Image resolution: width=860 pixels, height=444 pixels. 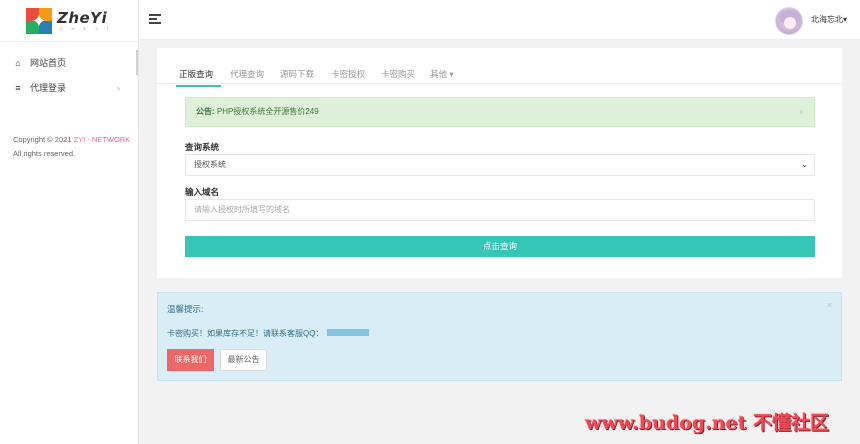 I want to click on copyright-brand: ZYI - NETWORK, so click(x=102, y=139).